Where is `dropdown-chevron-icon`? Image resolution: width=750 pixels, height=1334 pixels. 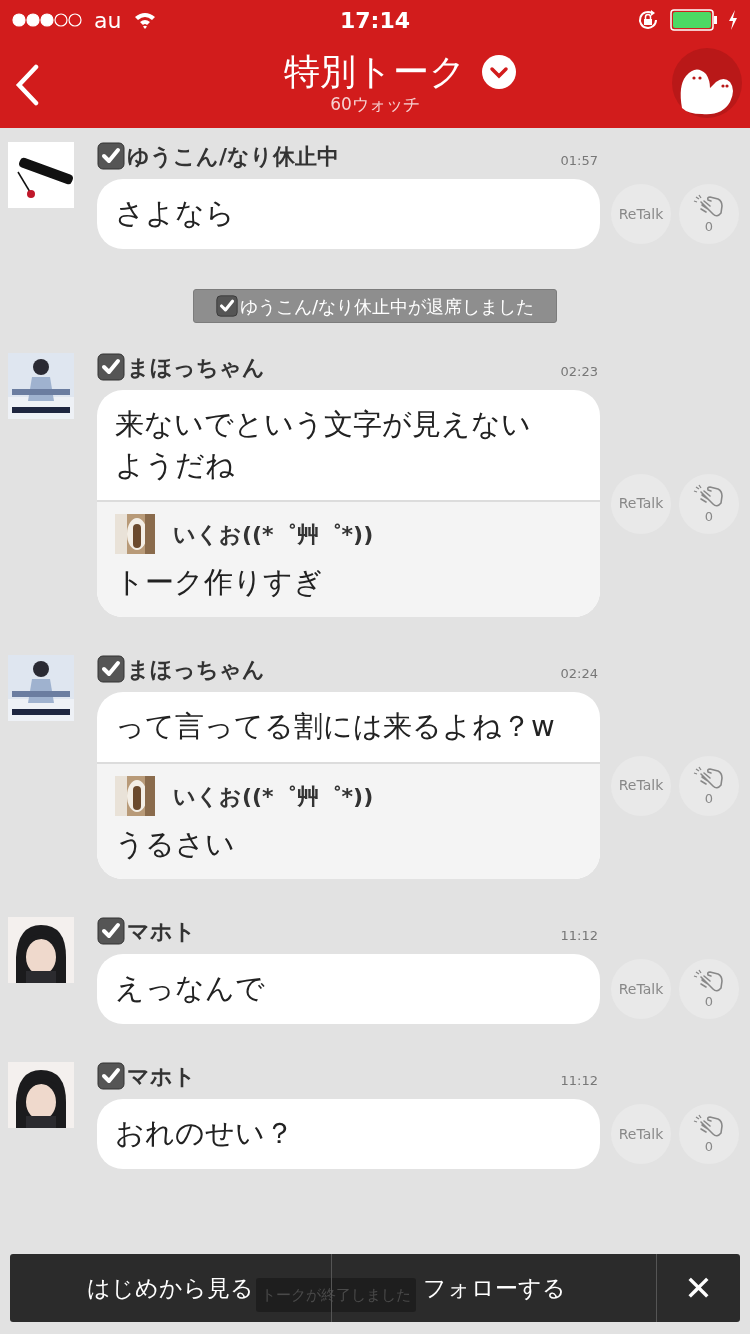
dropdown-chevron-icon is located at coordinates (499, 72).